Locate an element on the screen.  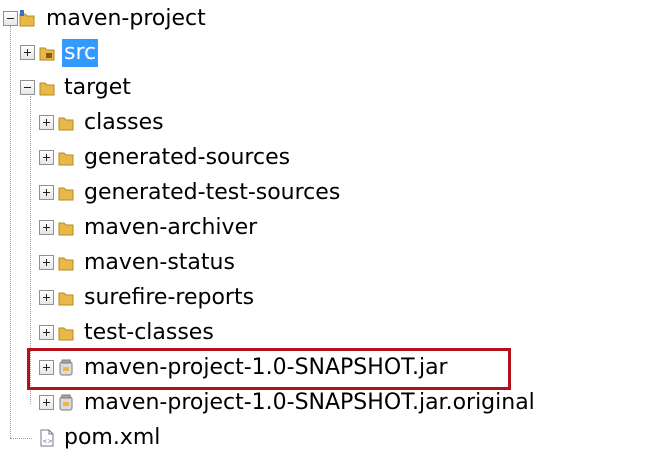
tree-item-label: src is located at coordinates (80, 53).